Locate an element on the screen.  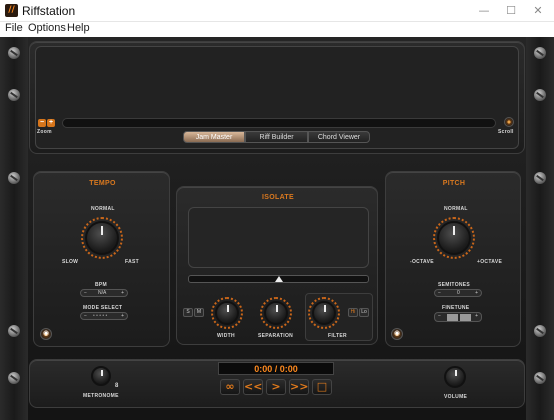
app-logo-icon: // is located at coordinates (11, 10).